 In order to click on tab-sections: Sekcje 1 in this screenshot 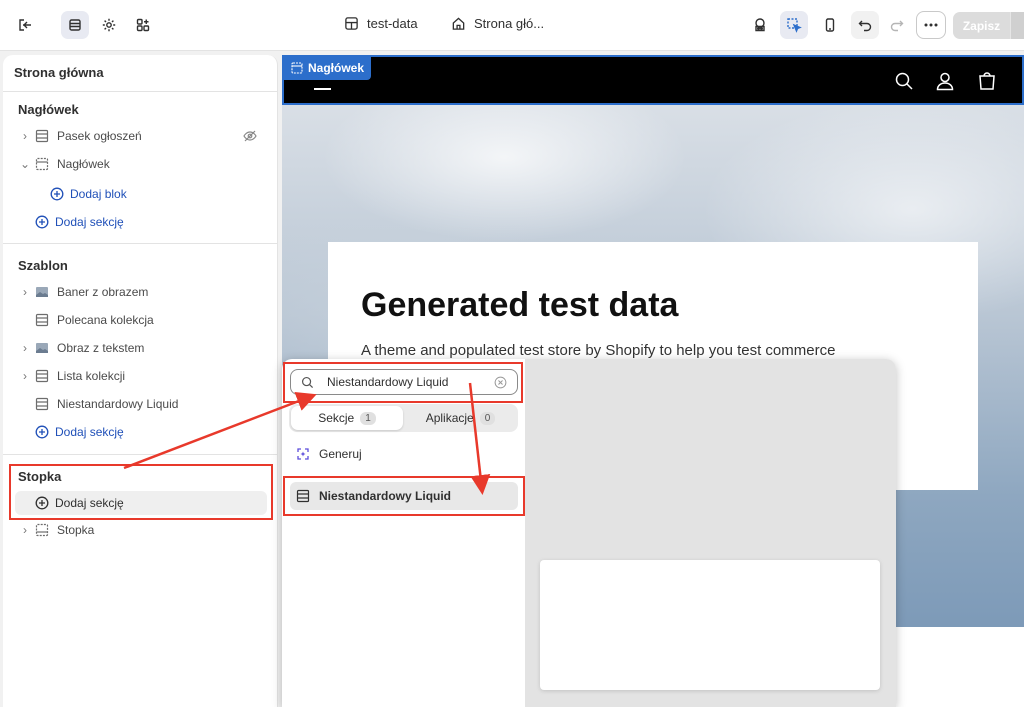, I will do `click(347, 418)`.